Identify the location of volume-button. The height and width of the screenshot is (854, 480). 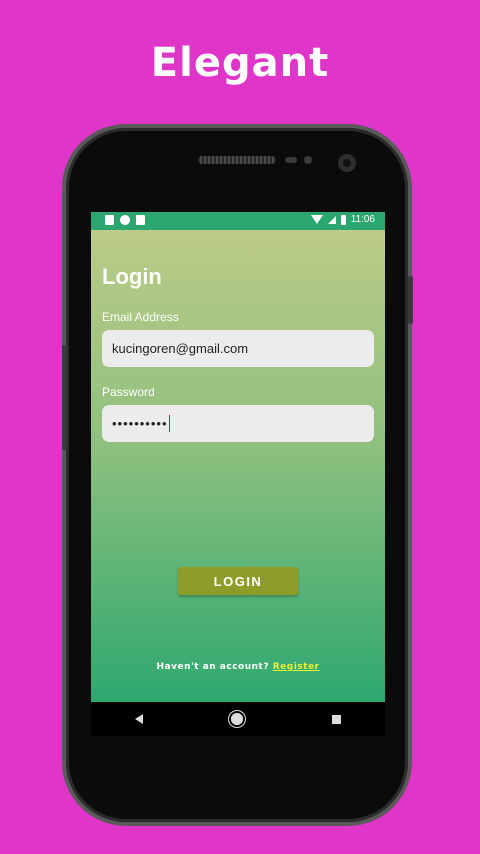
(64, 397).